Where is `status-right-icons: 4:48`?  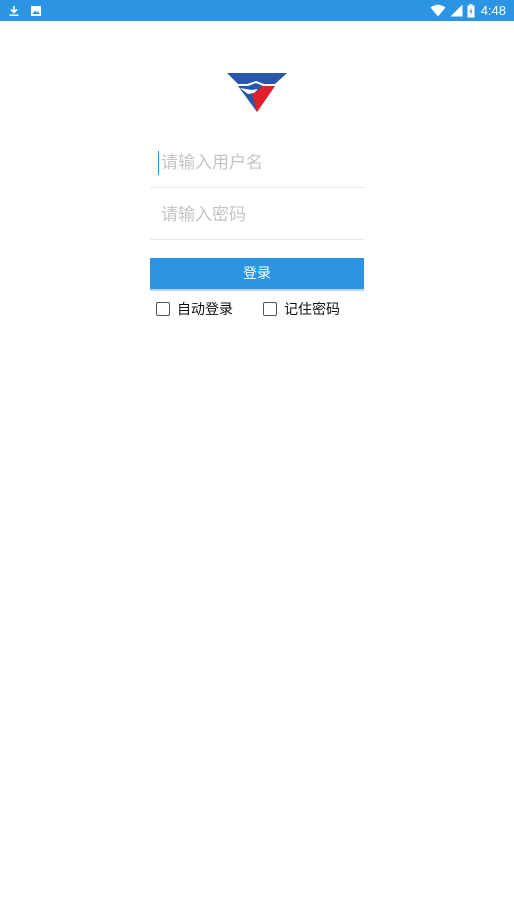
status-right-icons: 4:48 is located at coordinates (468, 10).